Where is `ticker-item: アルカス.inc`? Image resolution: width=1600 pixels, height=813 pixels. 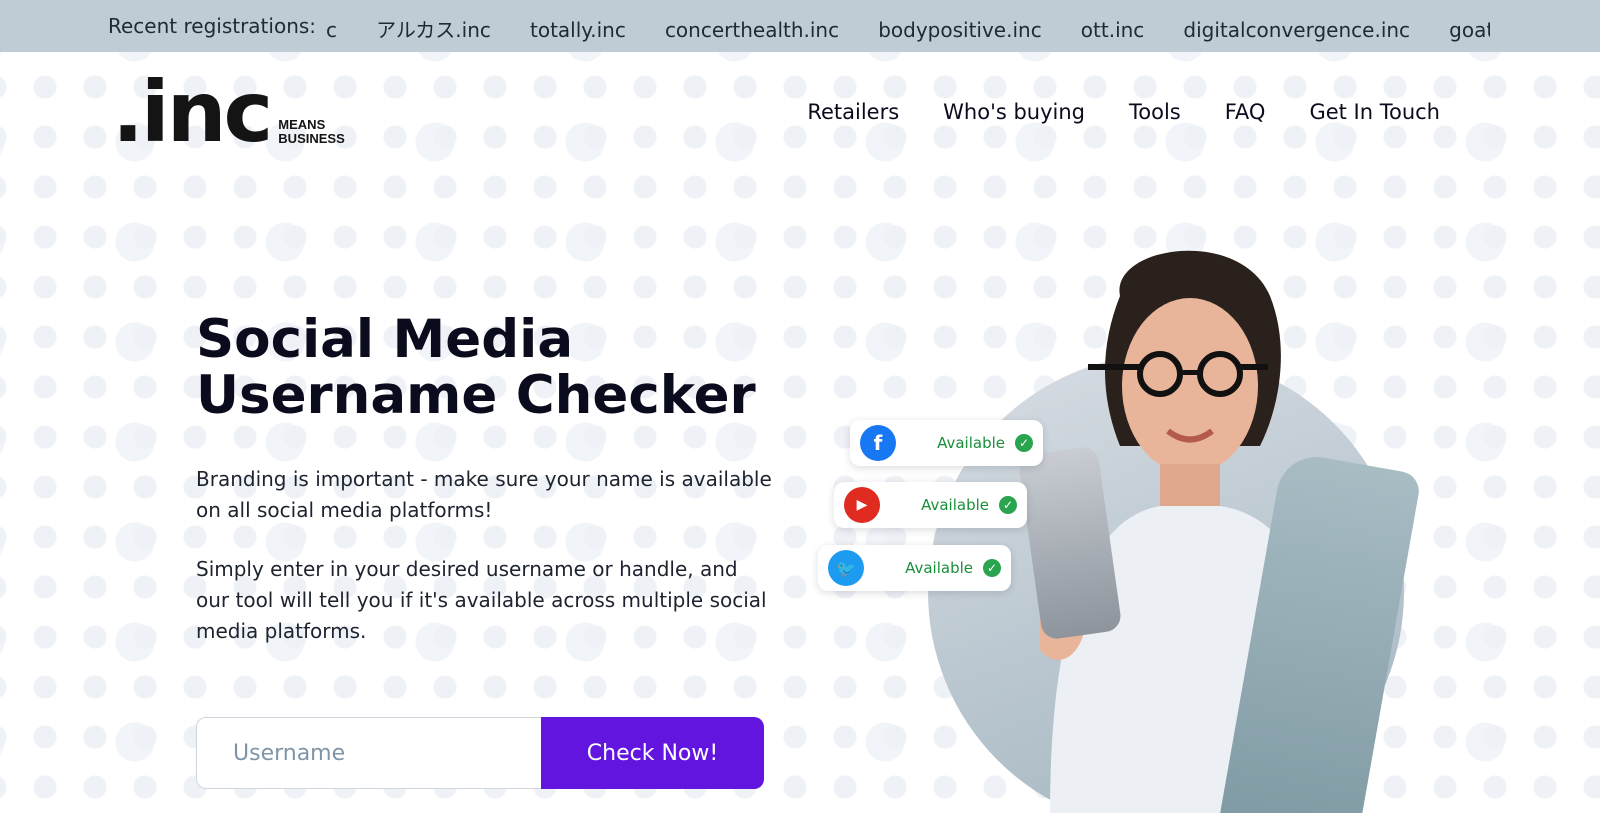
ticker-item: アルカス.inc is located at coordinates (433, 28).